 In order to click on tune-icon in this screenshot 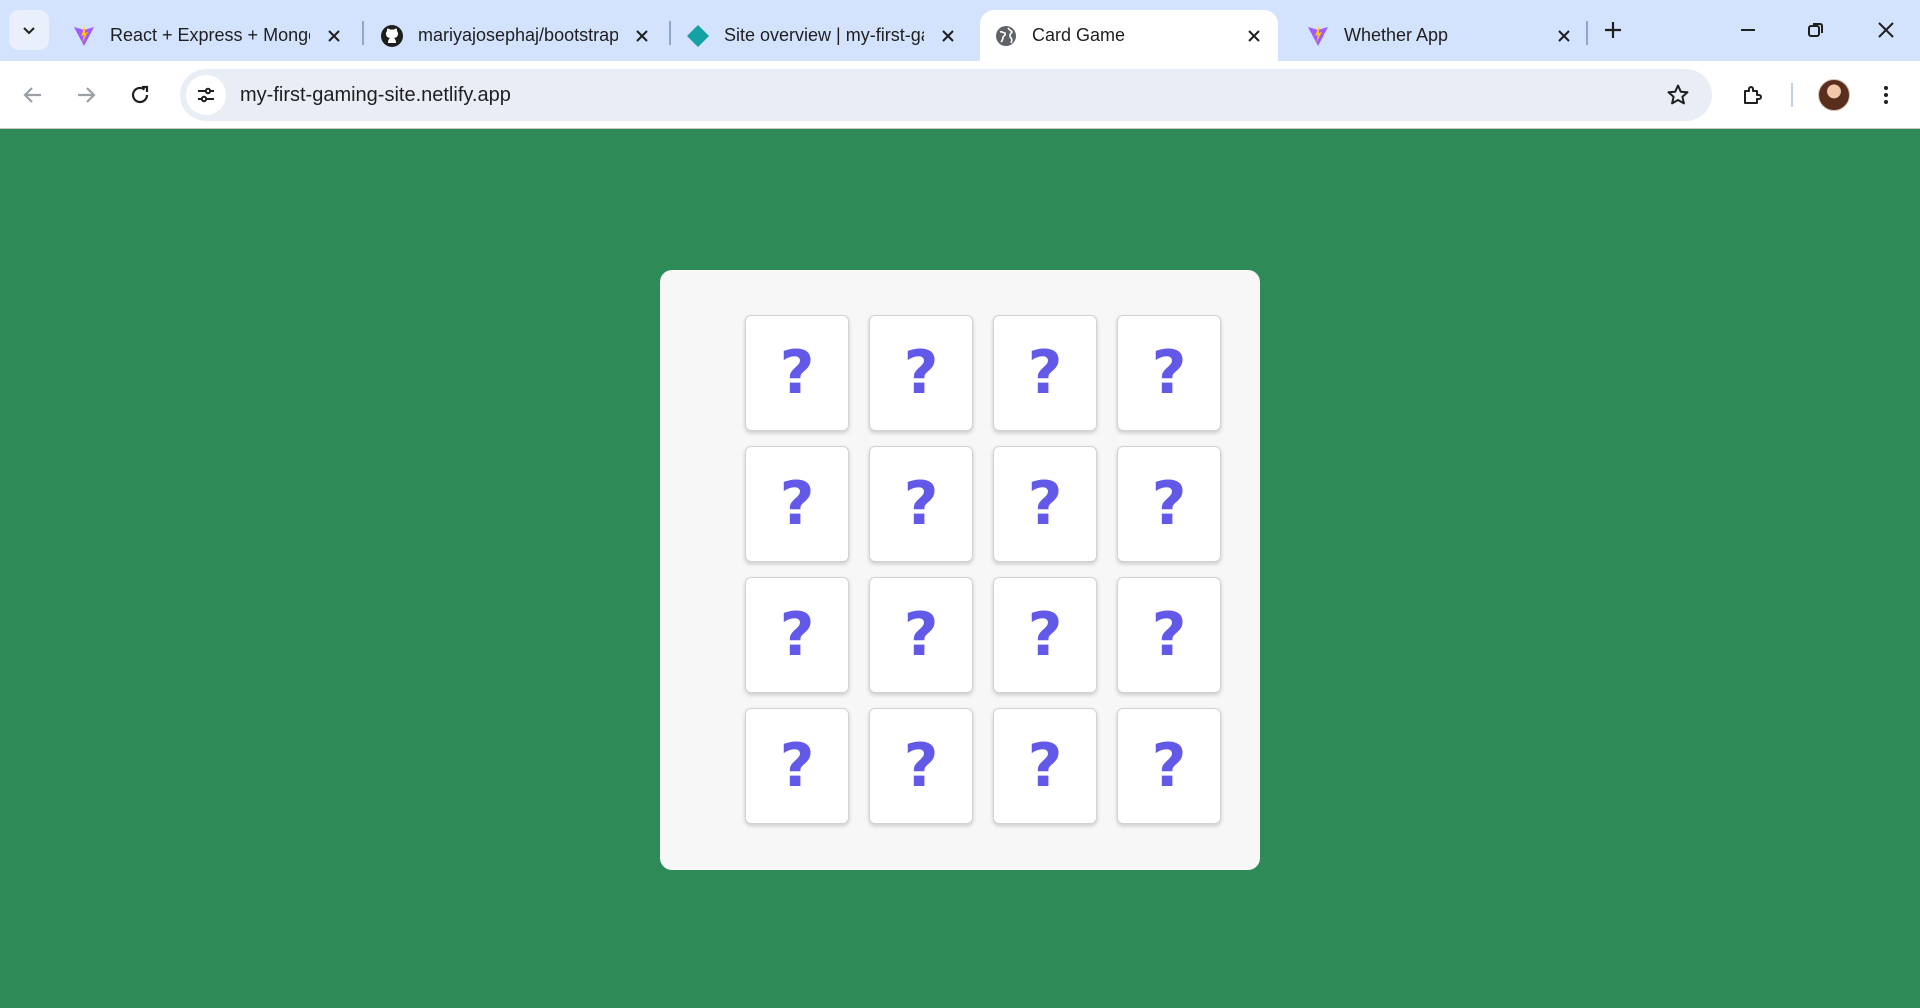, I will do `click(206, 95)`.